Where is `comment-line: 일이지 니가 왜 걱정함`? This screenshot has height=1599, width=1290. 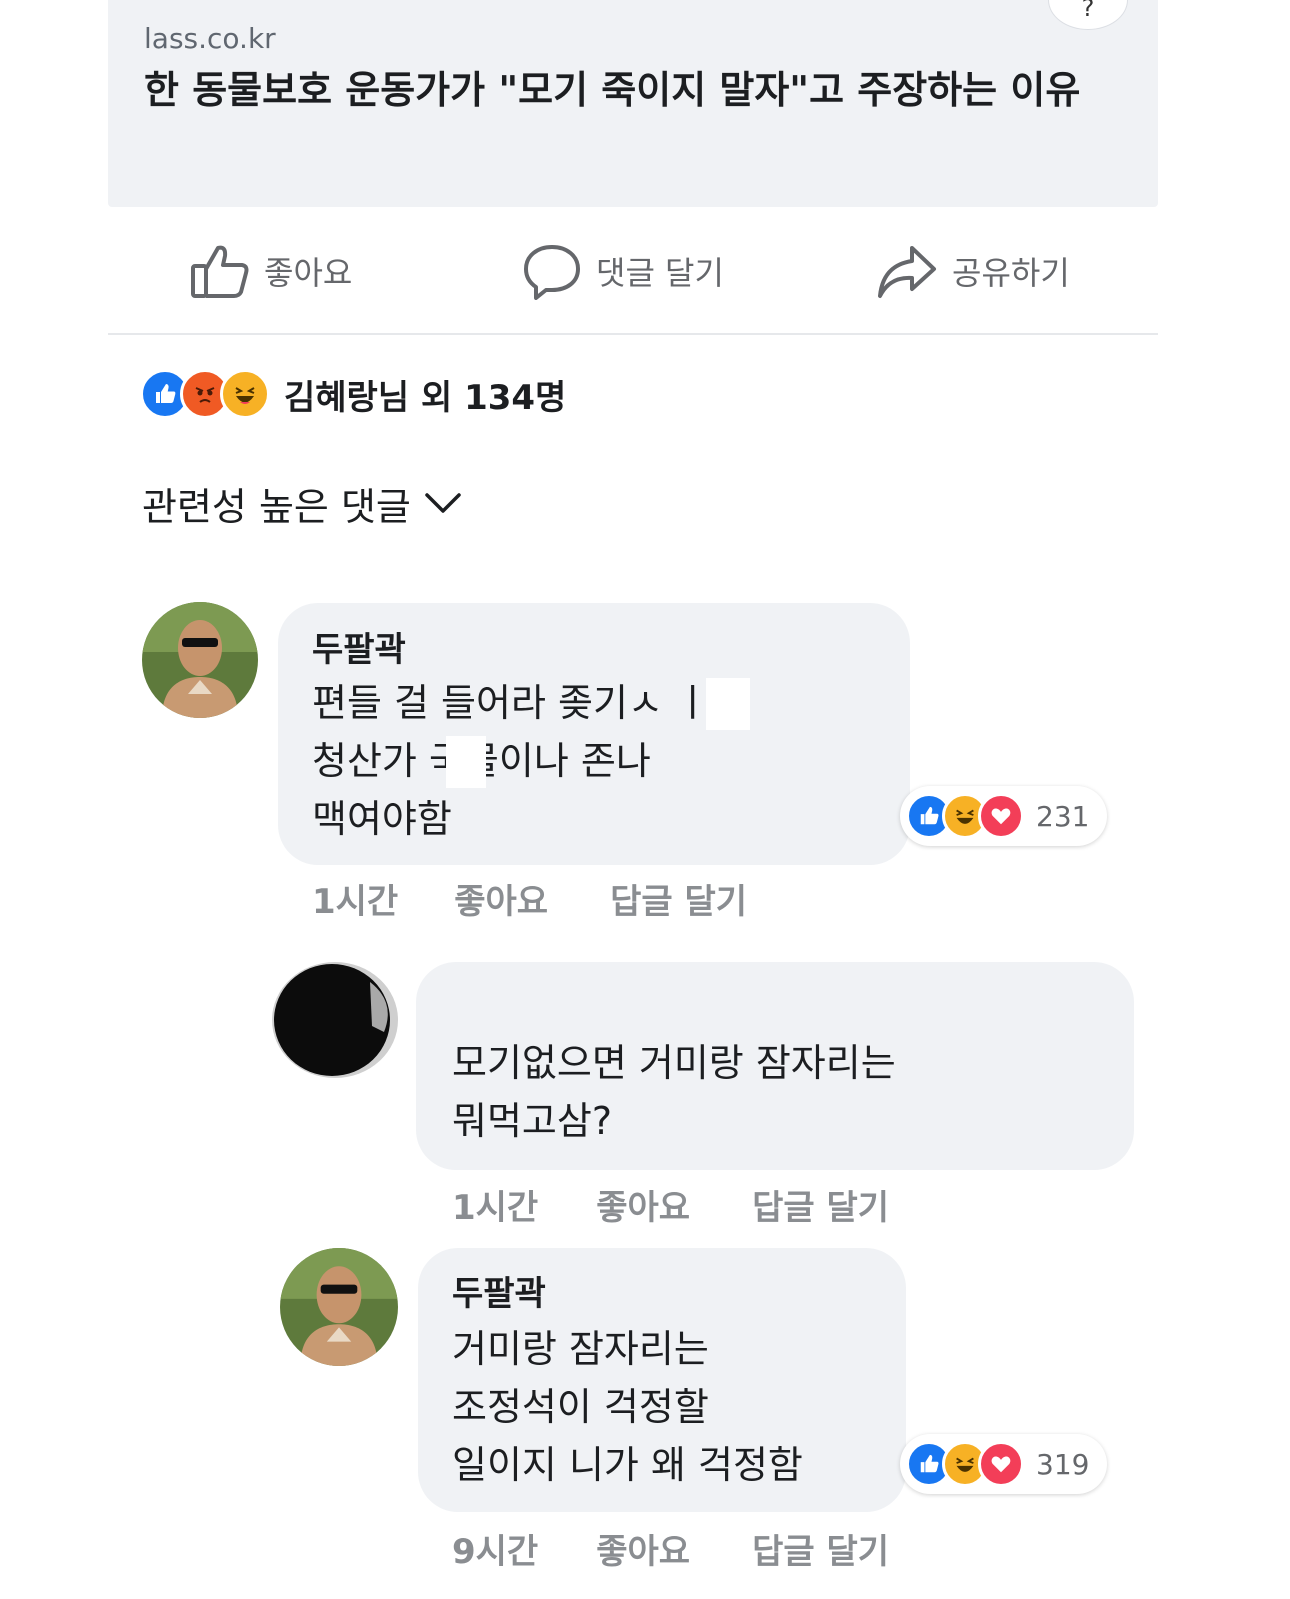
comment-line: 일이지 니가 왜 걱정함 is located at coordinates (627, 1465).